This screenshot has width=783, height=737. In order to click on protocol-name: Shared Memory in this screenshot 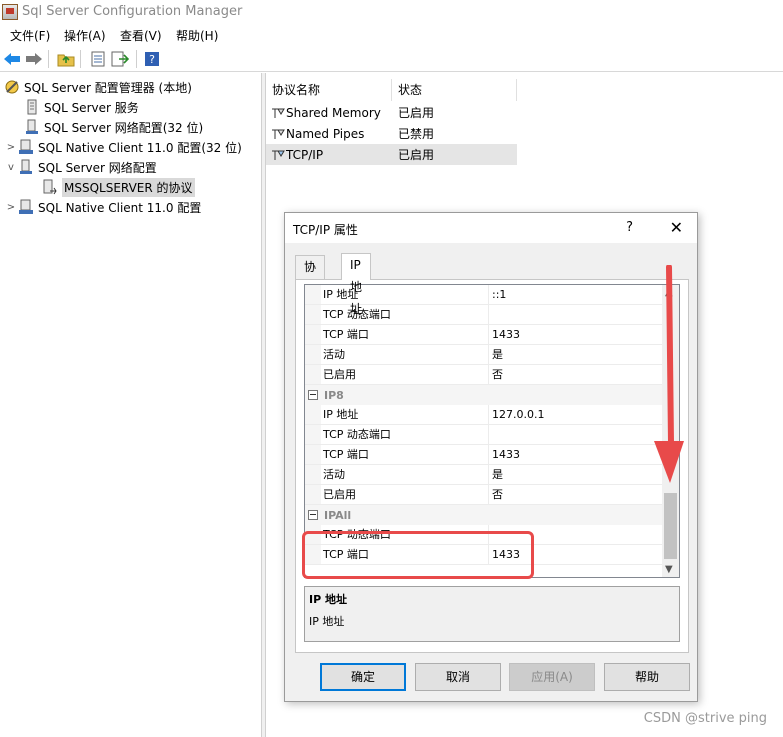, I will do `click(333, 112)`.